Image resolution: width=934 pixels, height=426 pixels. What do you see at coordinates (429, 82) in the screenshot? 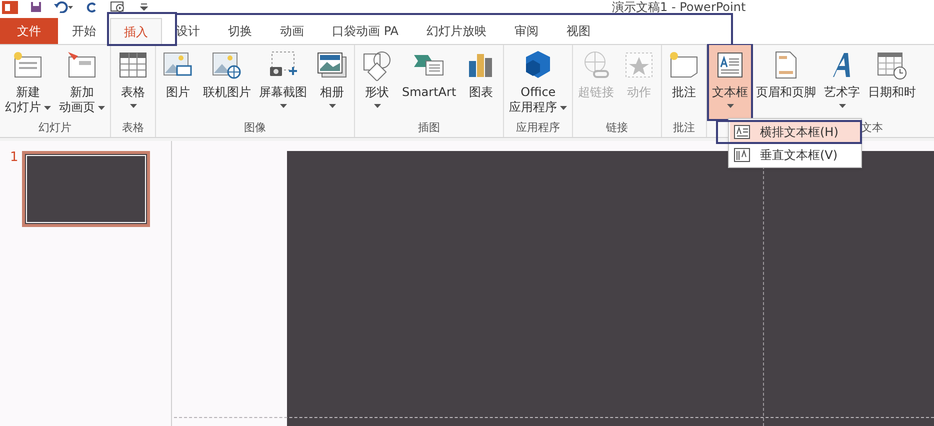
I see `ribbon-button: SmartArt` at bounding box center [429, 82].